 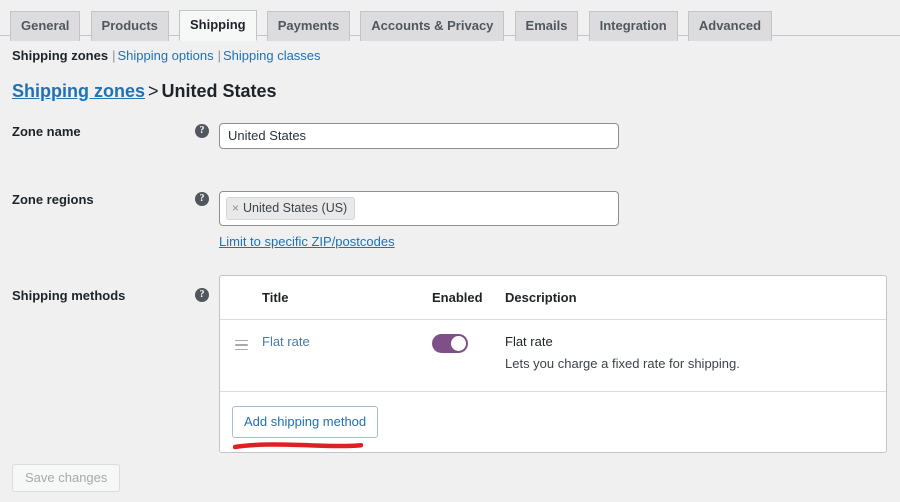 What do you see at coordinates (45, 26) in the screenshot?
I see `tab-general: General` at bounding box center [45, 26].